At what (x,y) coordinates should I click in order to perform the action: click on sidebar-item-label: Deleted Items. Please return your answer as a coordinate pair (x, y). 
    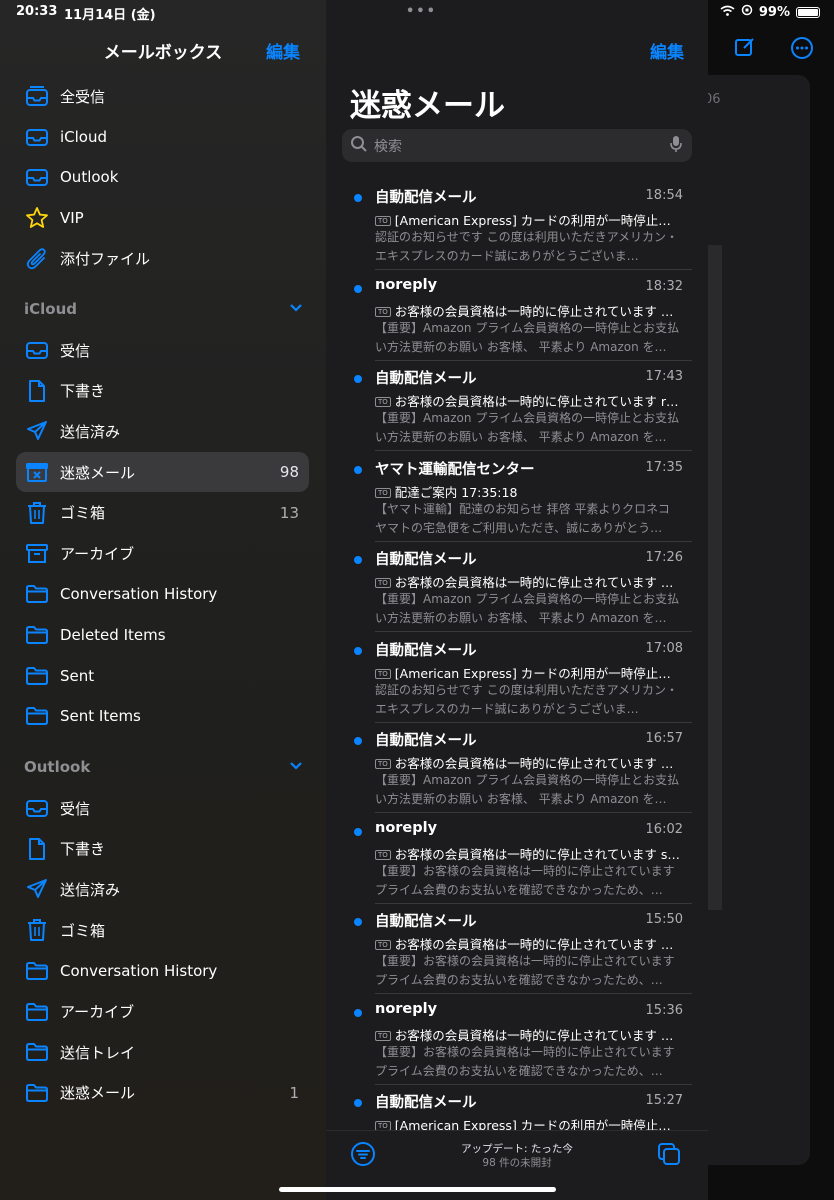
    Looking at the image, I should click on (113, 634).